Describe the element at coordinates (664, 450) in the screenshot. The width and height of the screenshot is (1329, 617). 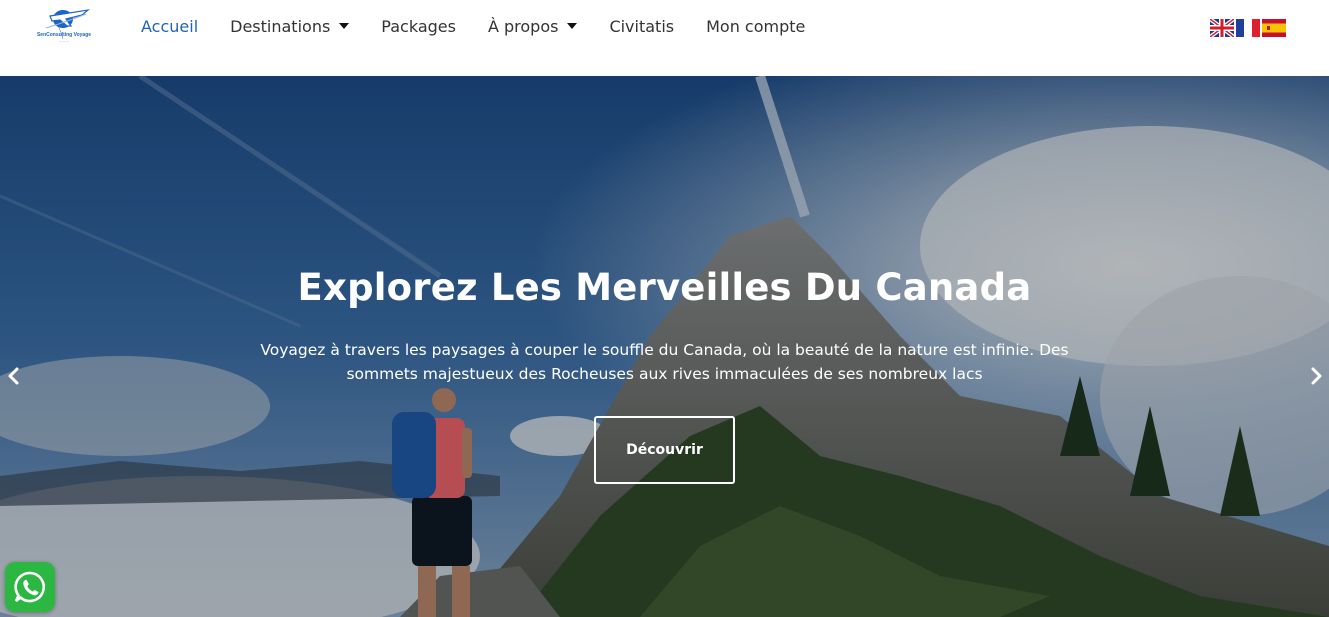
I see `discover-button: Découvrir` at that location.